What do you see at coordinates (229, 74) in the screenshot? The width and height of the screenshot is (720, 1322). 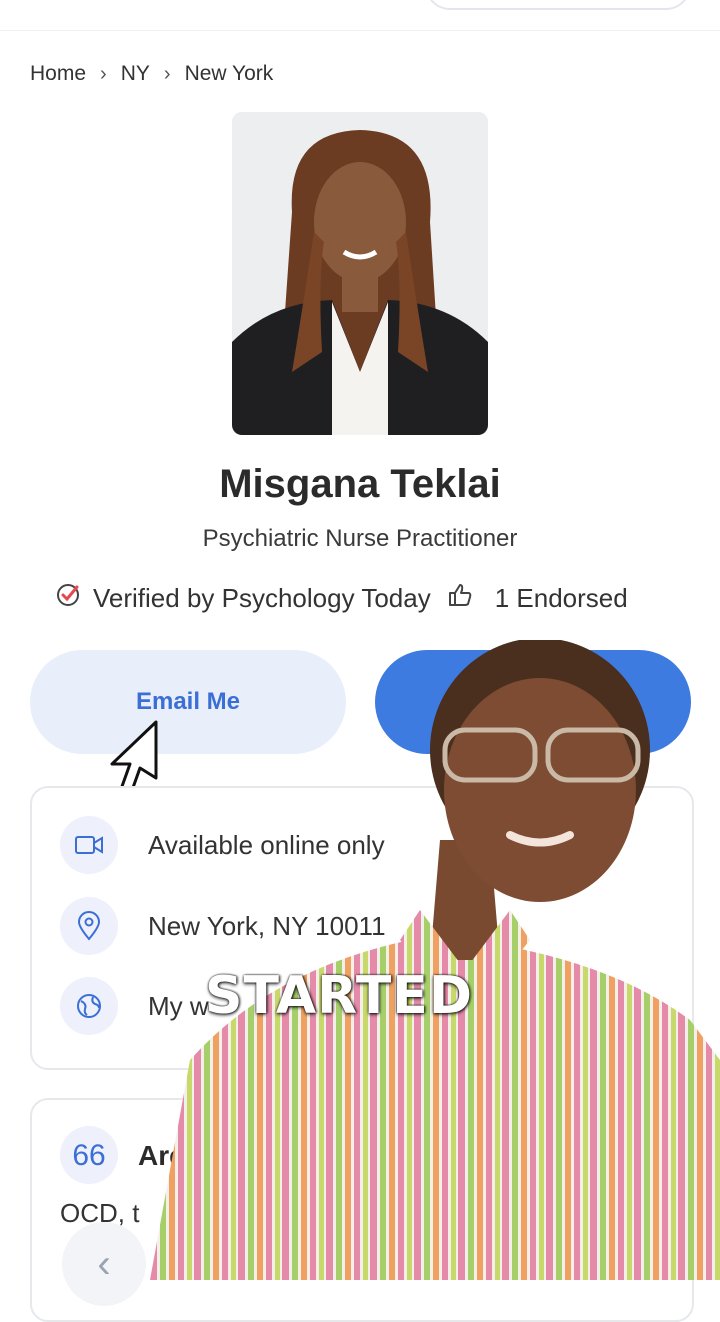 I see `breadcrumb-city: New York` at bounding box center [229, 74].